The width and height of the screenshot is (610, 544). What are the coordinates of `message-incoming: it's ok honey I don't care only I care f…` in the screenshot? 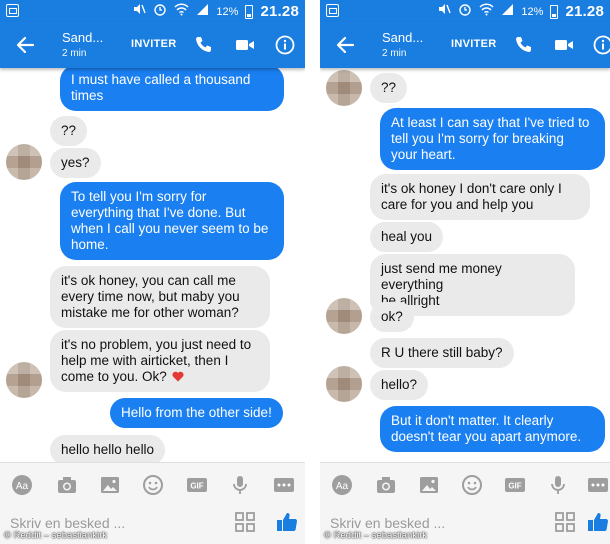 It's located at (480, 197).